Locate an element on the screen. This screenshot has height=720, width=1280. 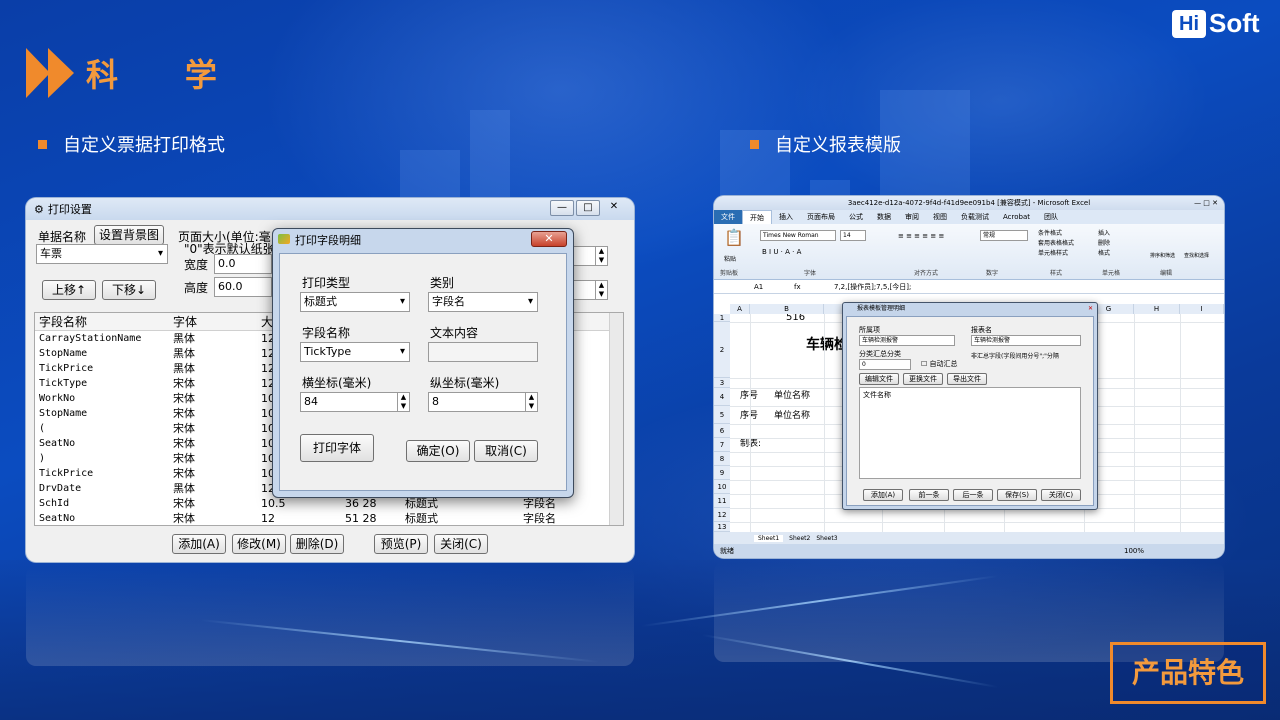
sheet-tab: Sheet1 is located at coordinates (769, 538).